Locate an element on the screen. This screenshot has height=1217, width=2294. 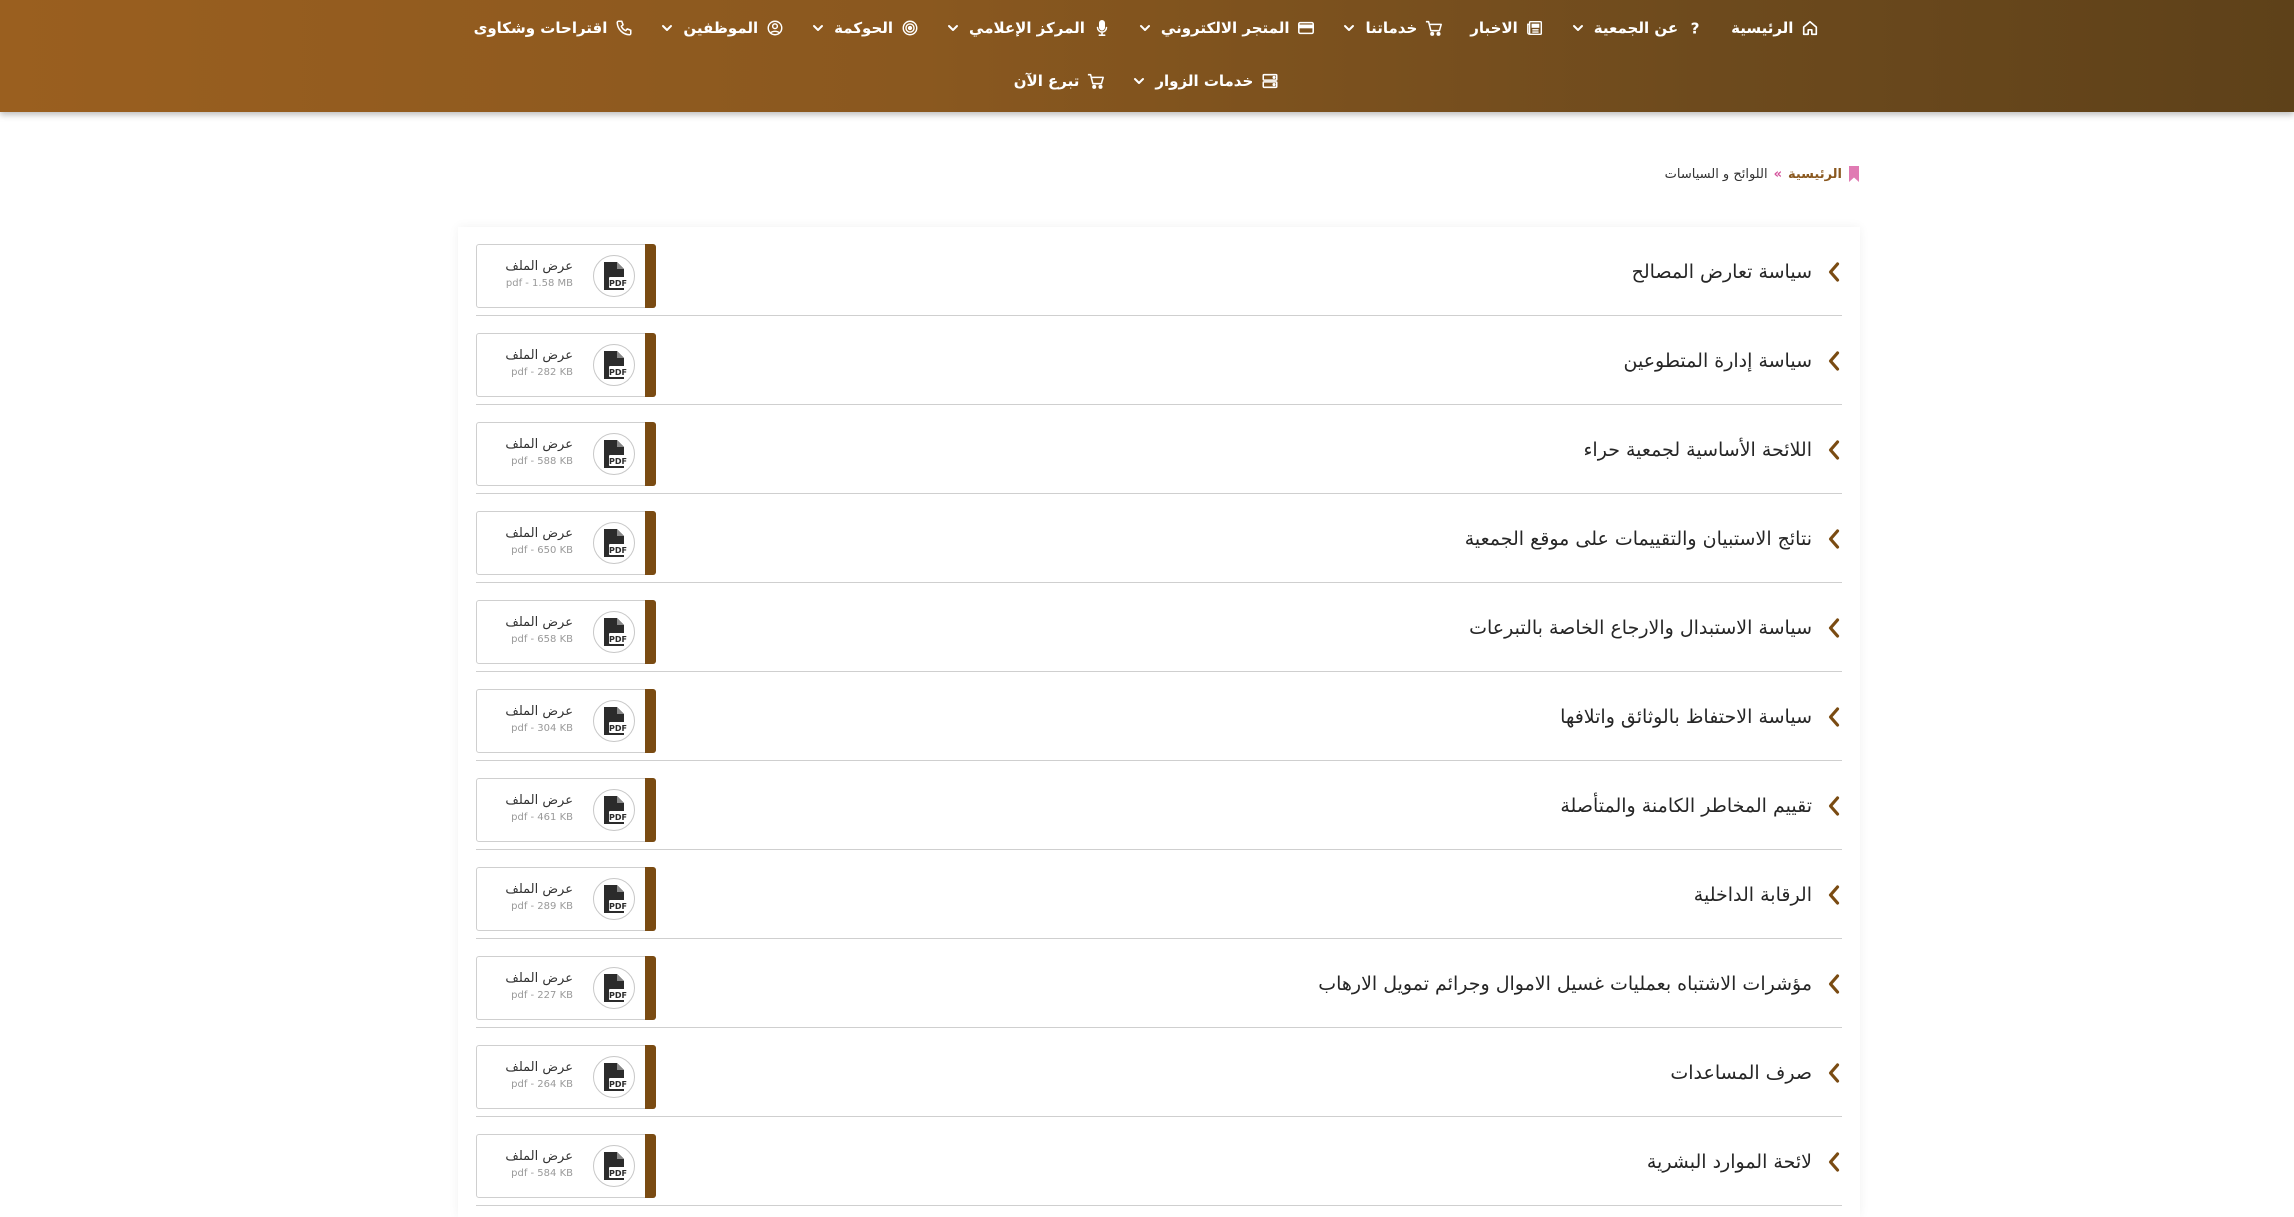
nav-item-label: الاخبار is located at coordinates (1494, 28).